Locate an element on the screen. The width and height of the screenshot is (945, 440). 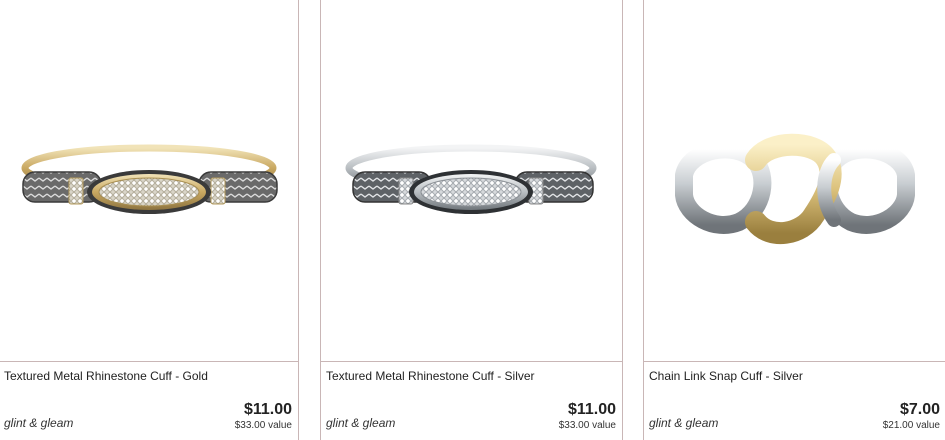
product-value: $21.00 value is located at coordinates (911, 425).